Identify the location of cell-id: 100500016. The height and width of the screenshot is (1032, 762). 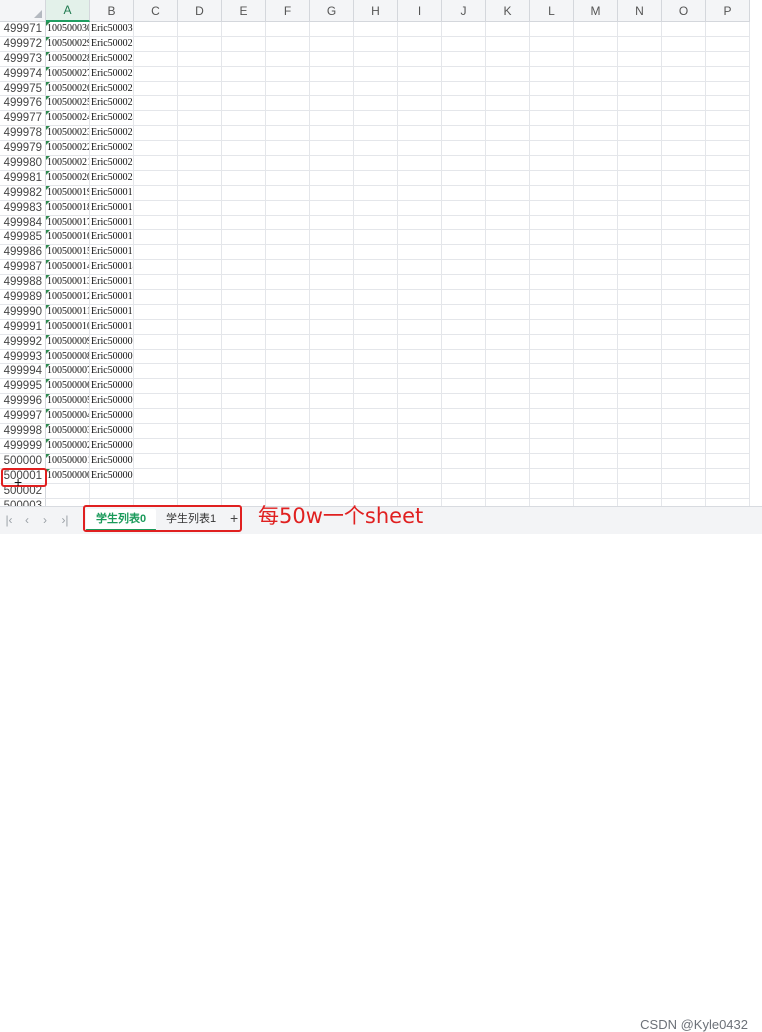
(68, 238).